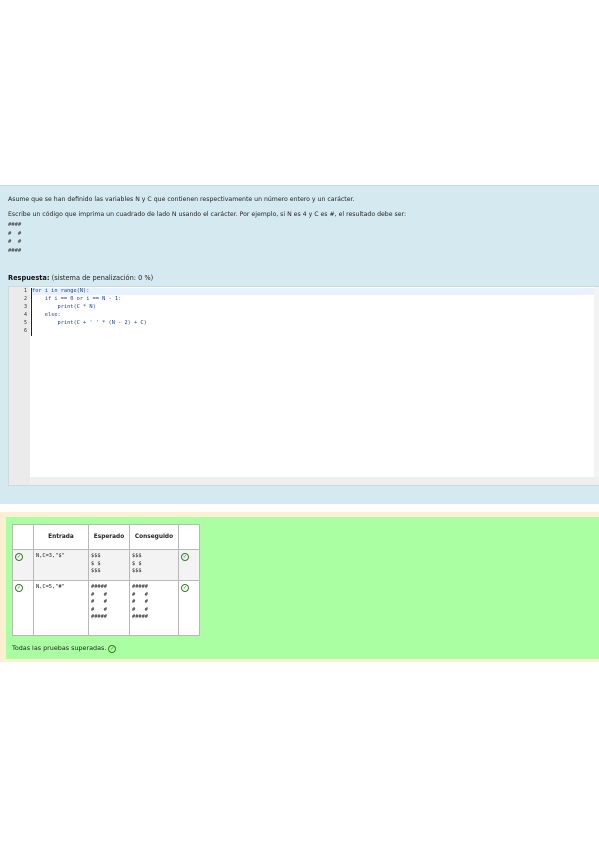 Image resolution: width=599 pixels, height=848 pixels. Describe the element at coordinates (61, 537) in the screenshot. I see `column-header-input: Entrada` at that location.